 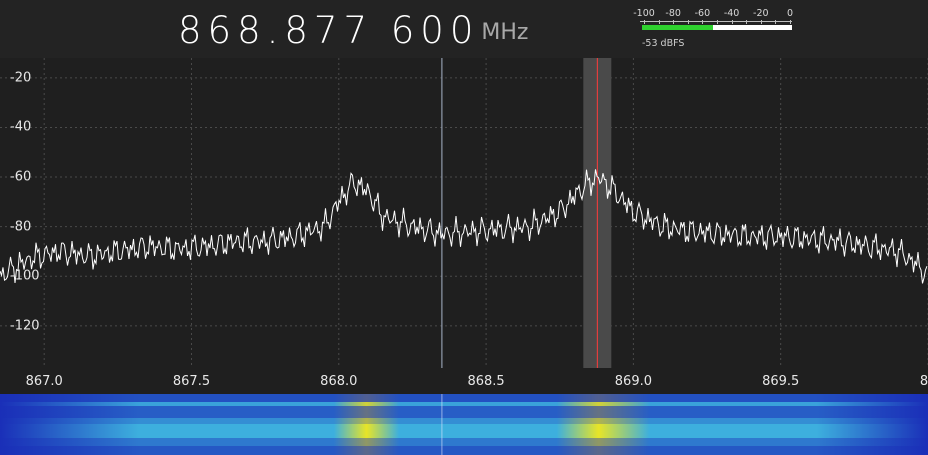 I want to click on frequency-unit: MHz, so click(x=505, y=32).